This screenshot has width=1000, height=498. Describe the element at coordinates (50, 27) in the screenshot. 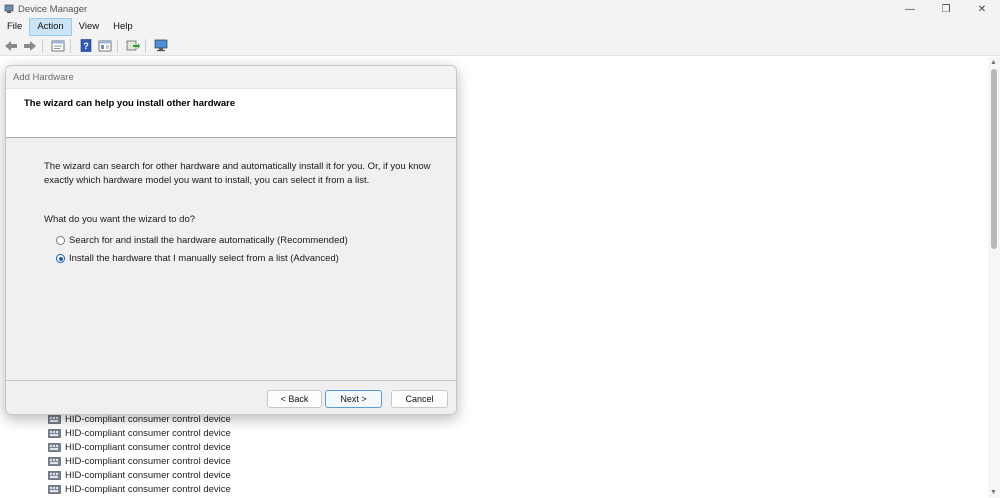

I see `menu-action: Action` at that location.